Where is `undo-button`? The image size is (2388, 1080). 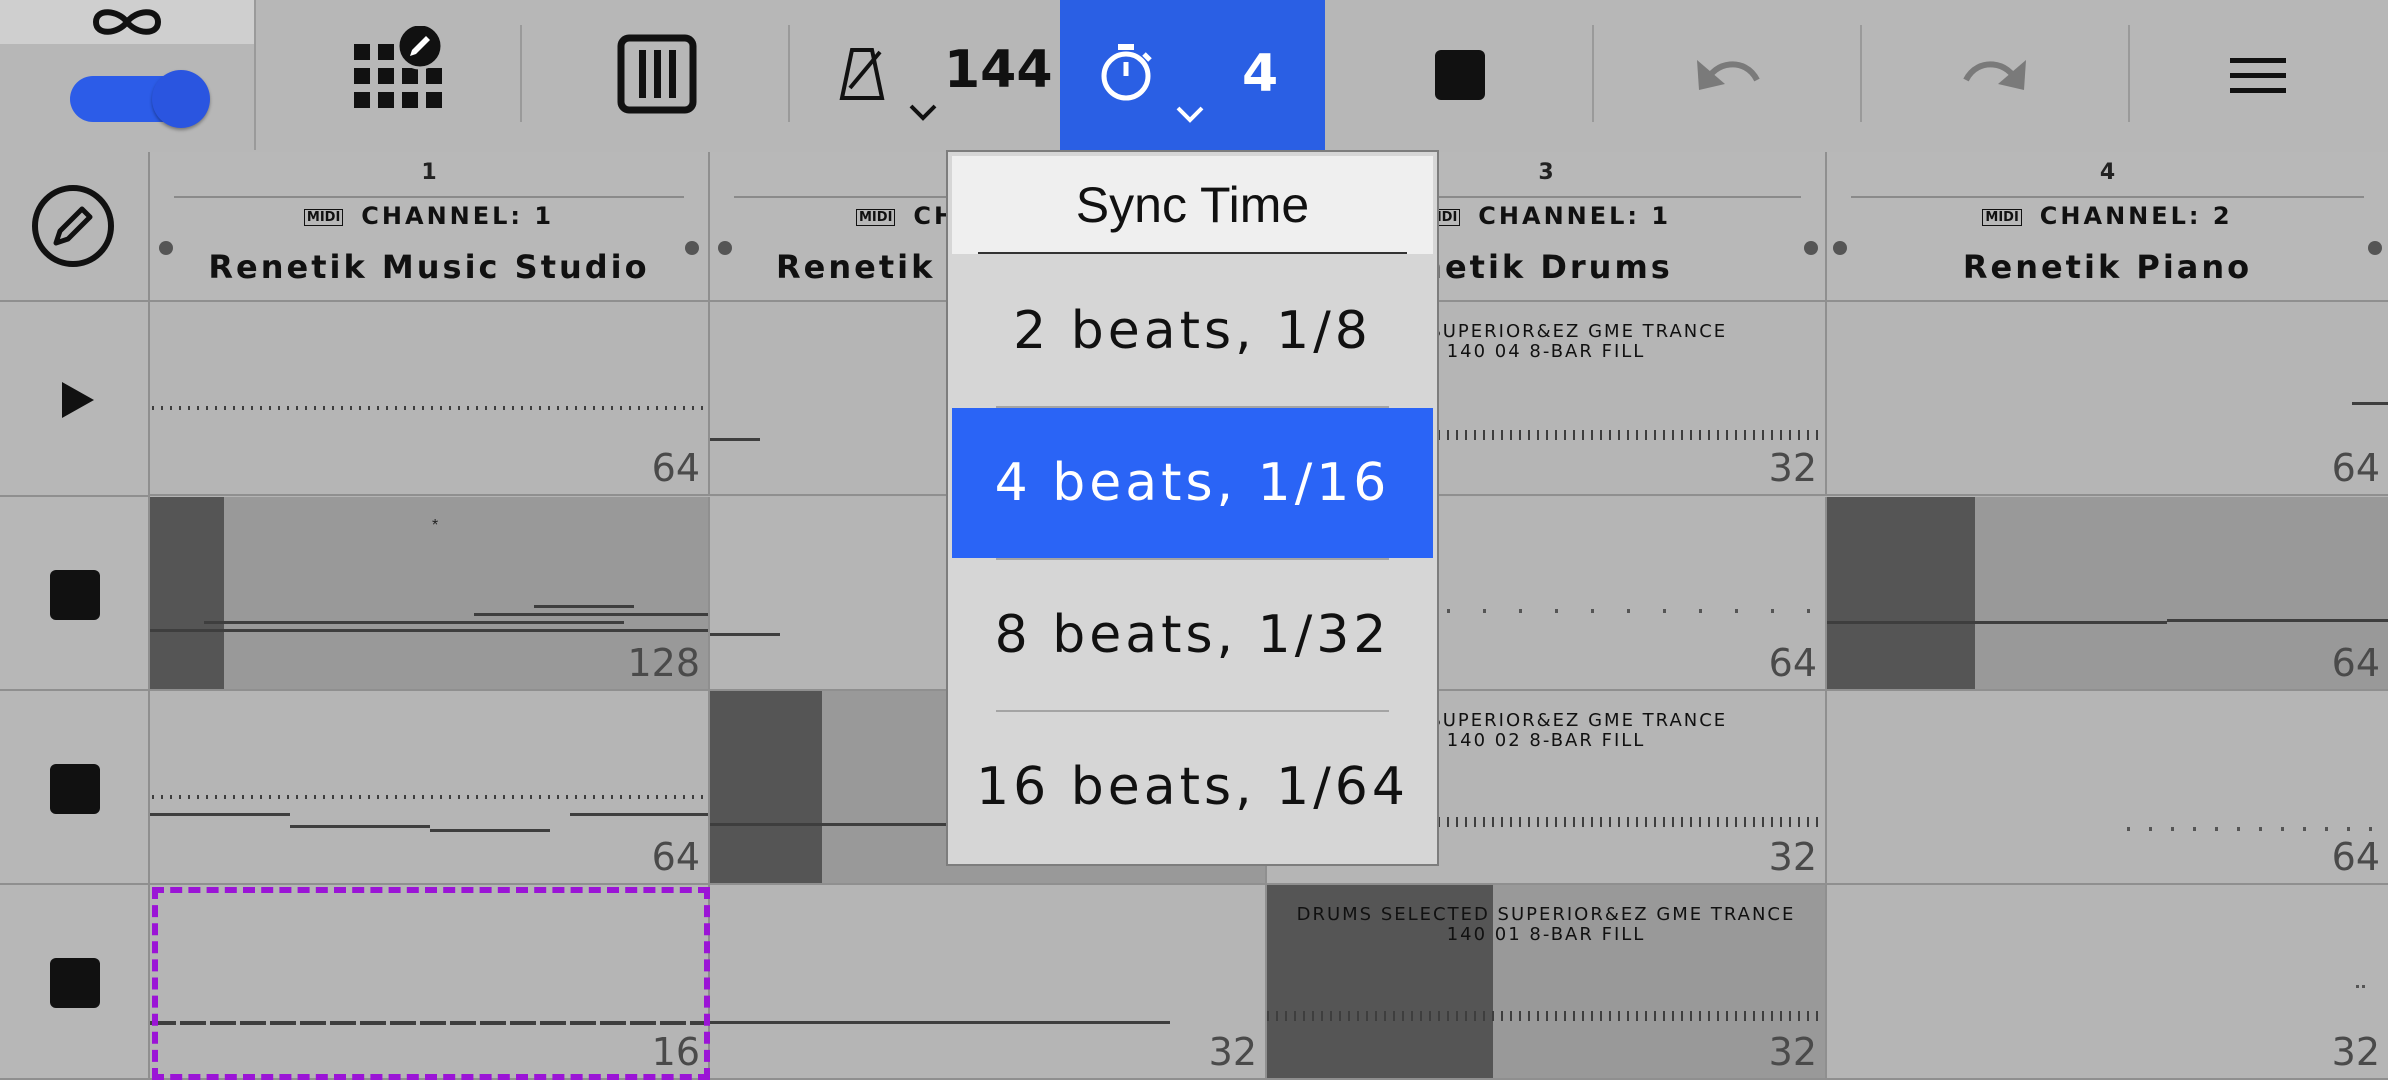
undo-button is located at coordinates (1728, 74).